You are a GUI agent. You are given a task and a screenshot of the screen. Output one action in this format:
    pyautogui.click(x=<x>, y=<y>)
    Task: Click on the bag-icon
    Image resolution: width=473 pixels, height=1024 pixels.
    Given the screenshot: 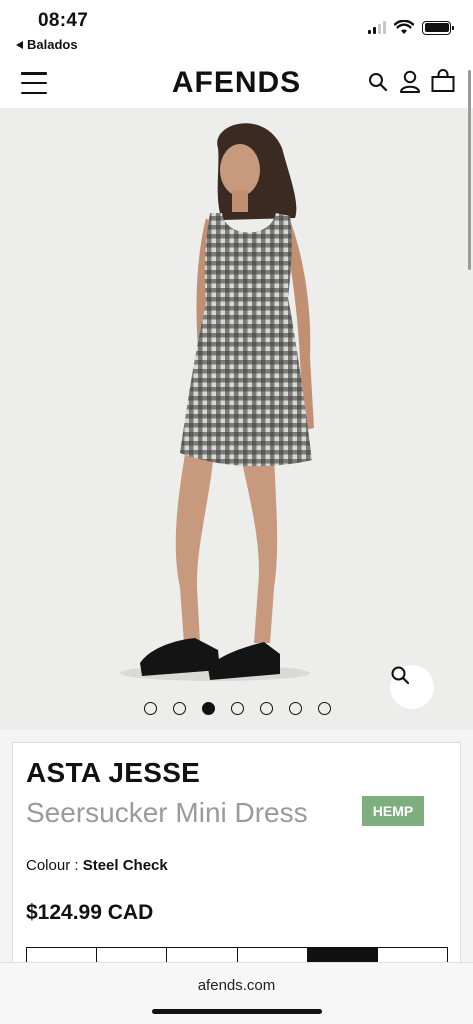 What is the action you would take?
    pyautogui.click(x=443, y=81)
    